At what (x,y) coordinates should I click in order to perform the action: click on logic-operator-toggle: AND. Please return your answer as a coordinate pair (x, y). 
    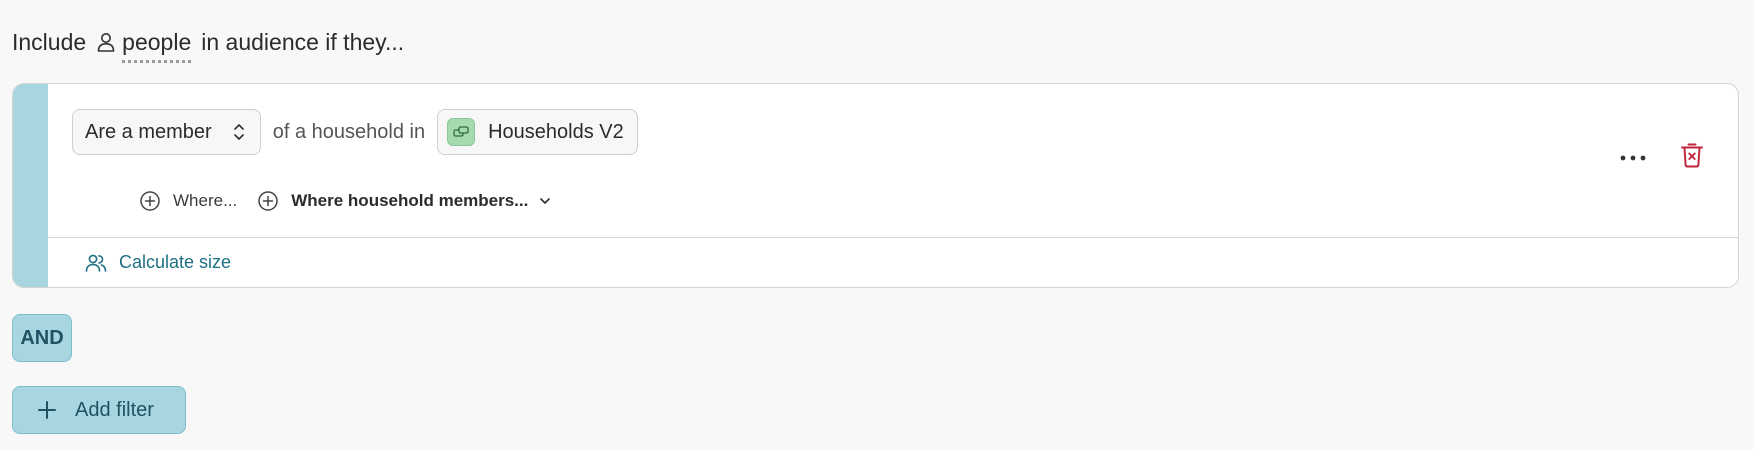
    Looking at the image, I should click on (42, 338).